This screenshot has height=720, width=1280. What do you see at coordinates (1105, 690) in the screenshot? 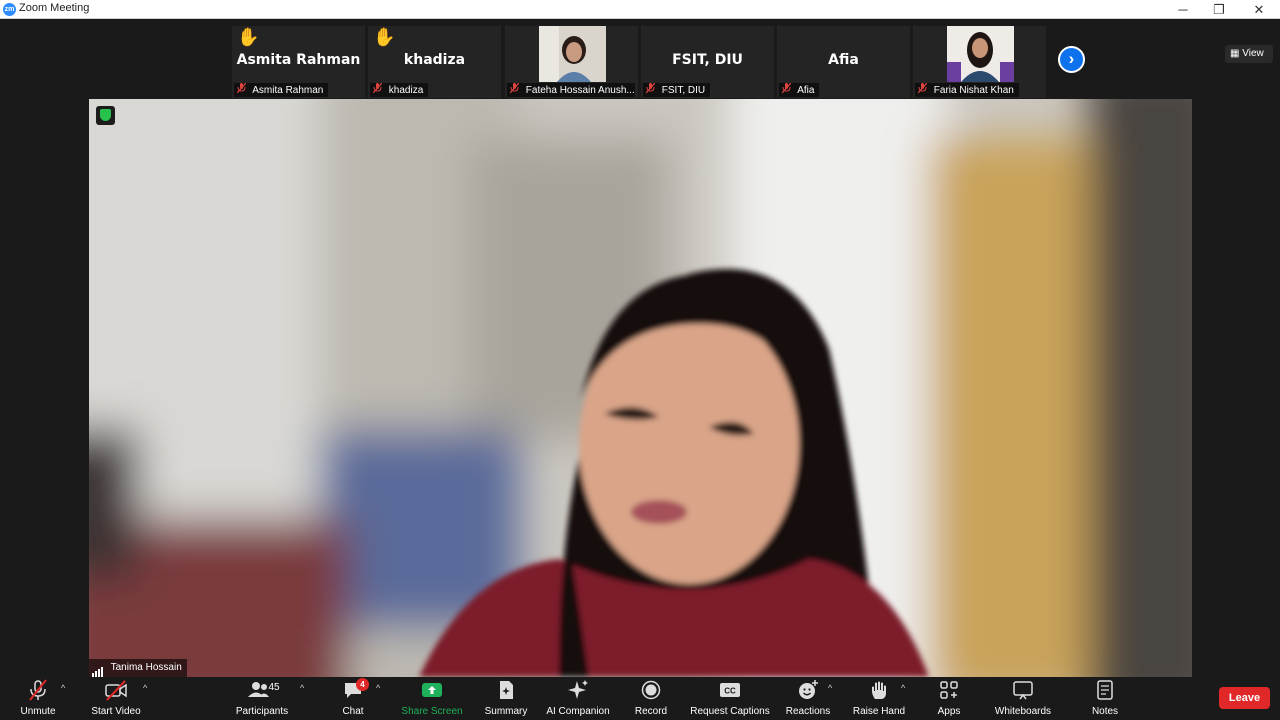
I see `notes-icon` at bounding box center [1105, 690].